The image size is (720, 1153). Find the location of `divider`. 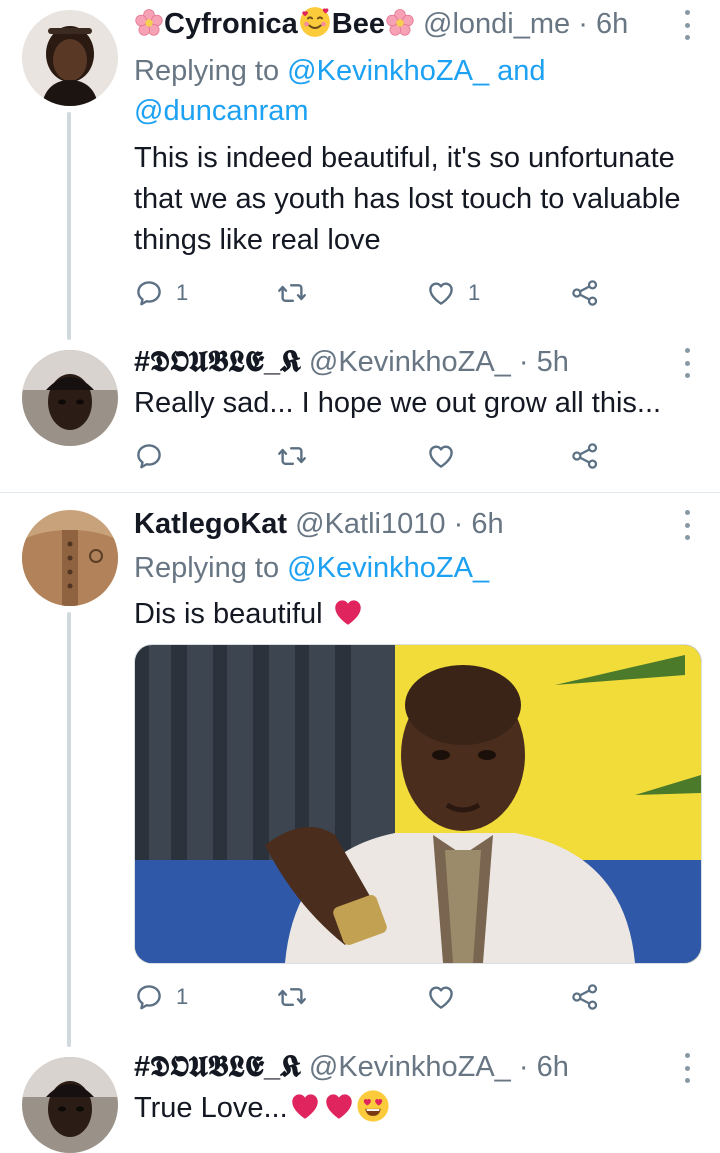

divider is located at coordinates (360, 492).